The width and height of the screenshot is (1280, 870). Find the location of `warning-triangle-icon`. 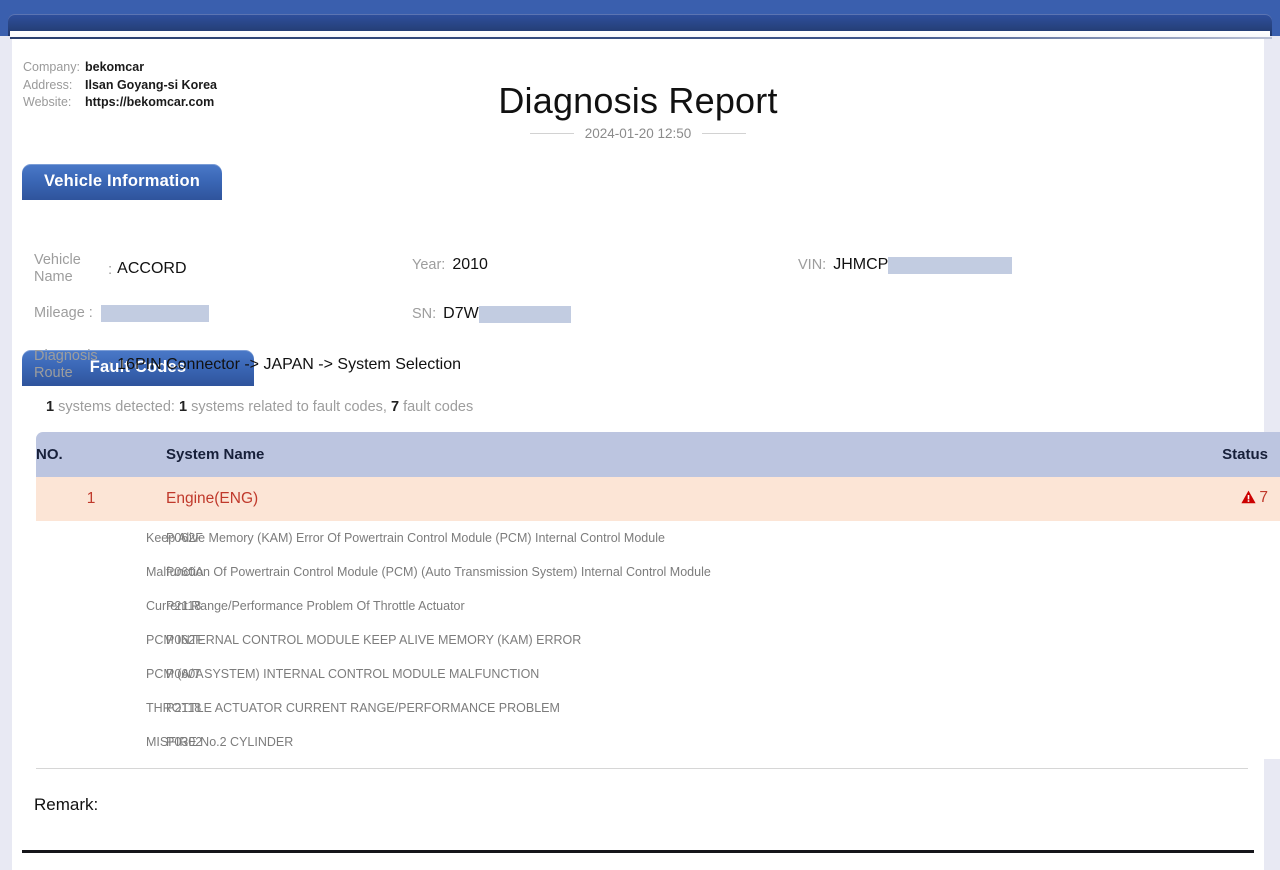

warning-triangle-icon is located at coordinates (1248, 499).